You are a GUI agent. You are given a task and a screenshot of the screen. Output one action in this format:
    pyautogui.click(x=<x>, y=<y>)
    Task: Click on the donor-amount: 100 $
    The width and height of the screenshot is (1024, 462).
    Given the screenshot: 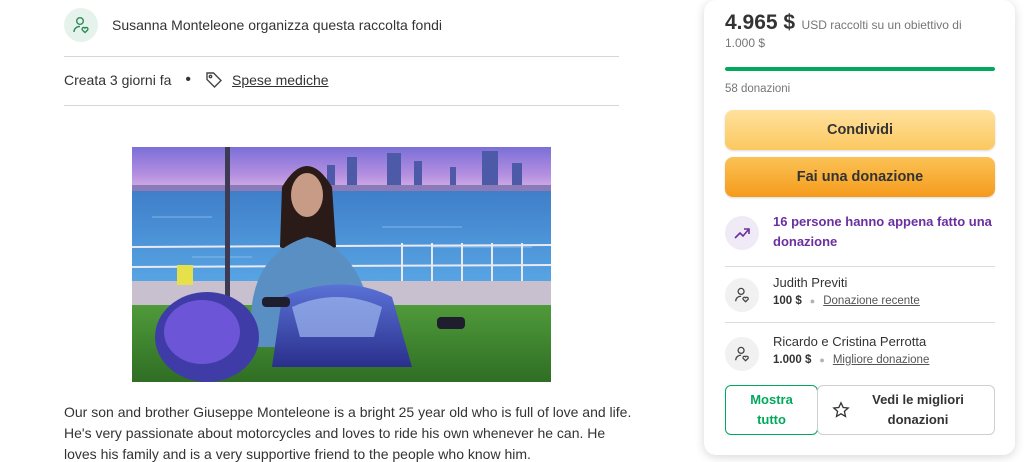 What is the action you would take?
    pyautogui.click(x=787, y=301)
    